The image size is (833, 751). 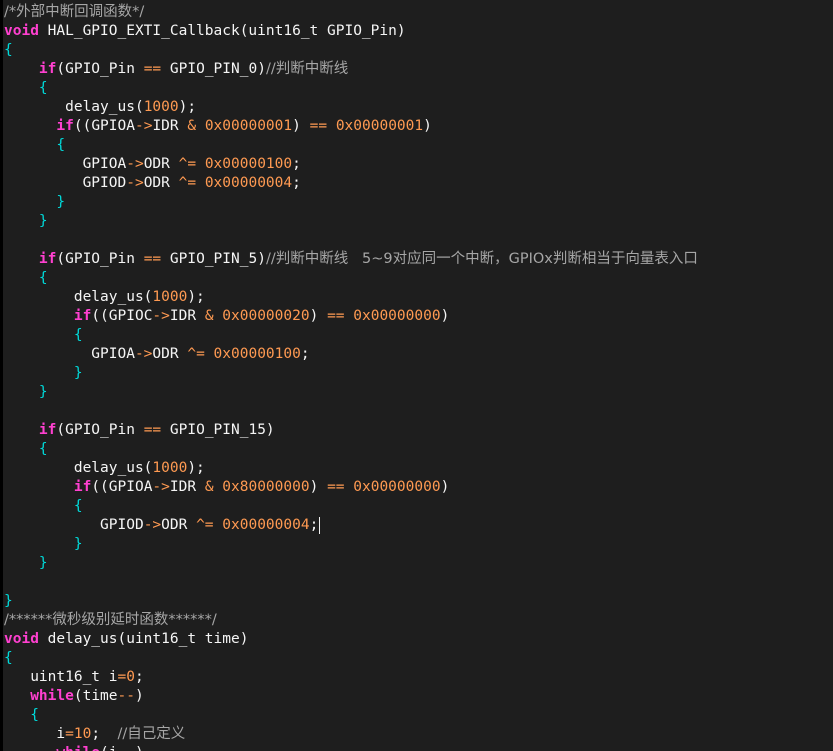 What do you see at coordinates (187, 487) in the screenshot?
I see `code-text: IDR` at bounding box center [187, 487].